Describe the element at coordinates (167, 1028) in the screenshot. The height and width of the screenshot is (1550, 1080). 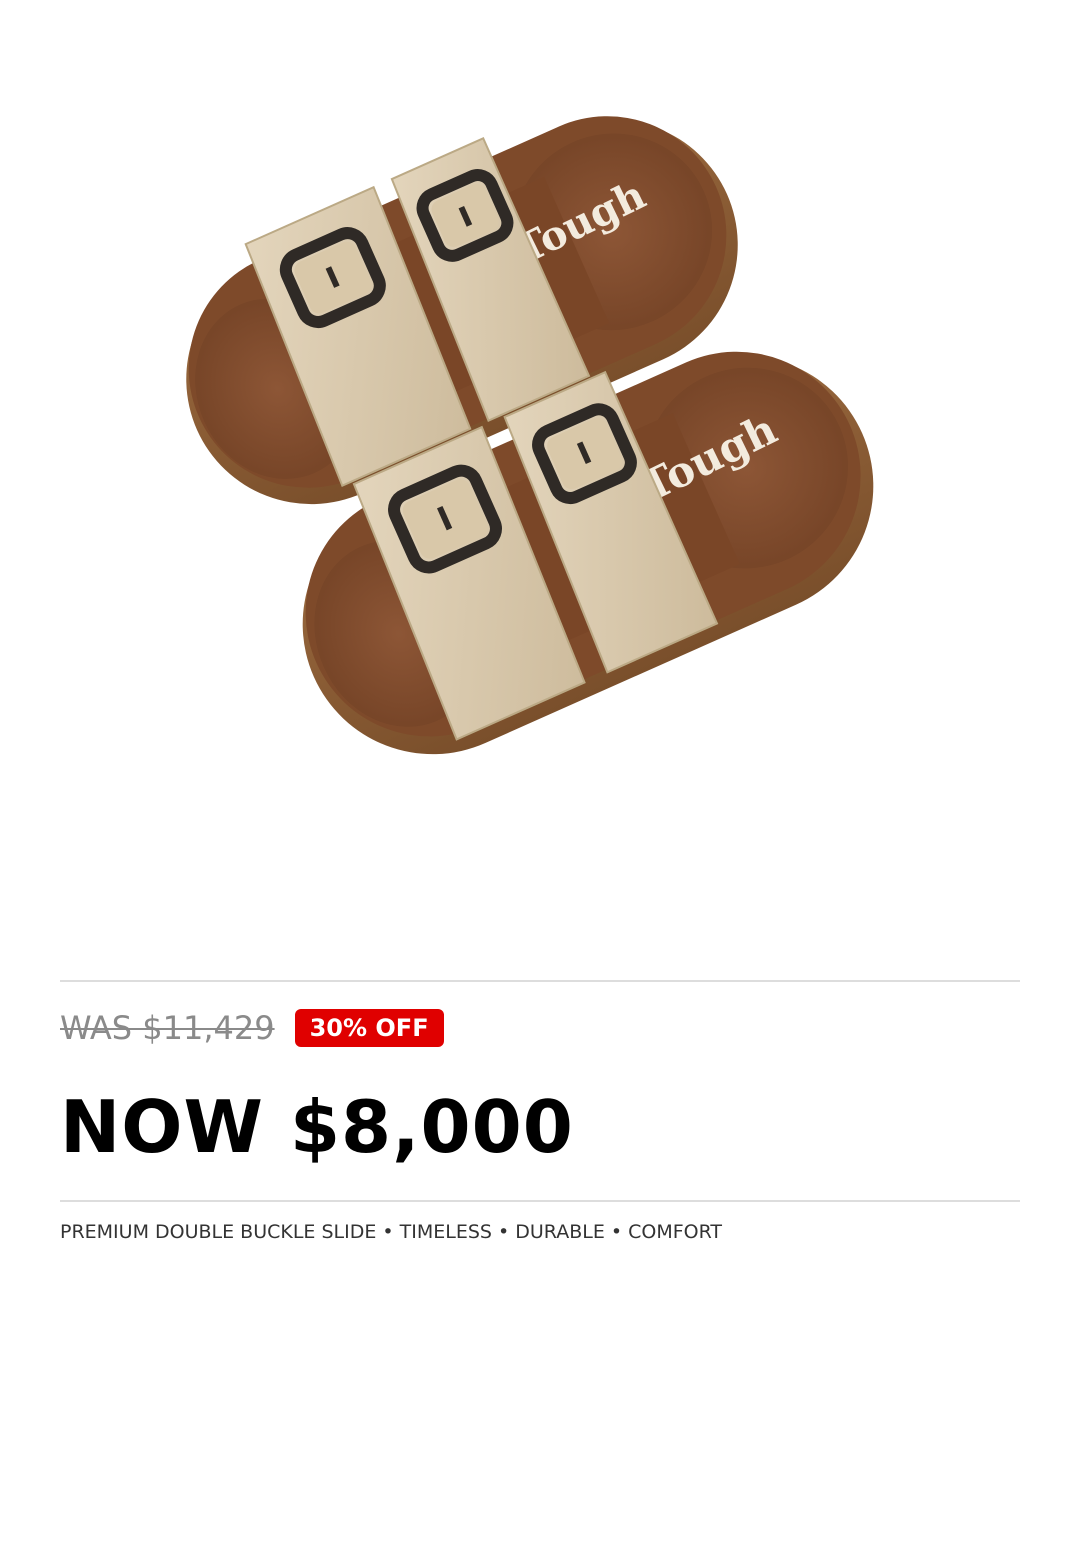
I see `original-price: WAS $11,429` at that location.